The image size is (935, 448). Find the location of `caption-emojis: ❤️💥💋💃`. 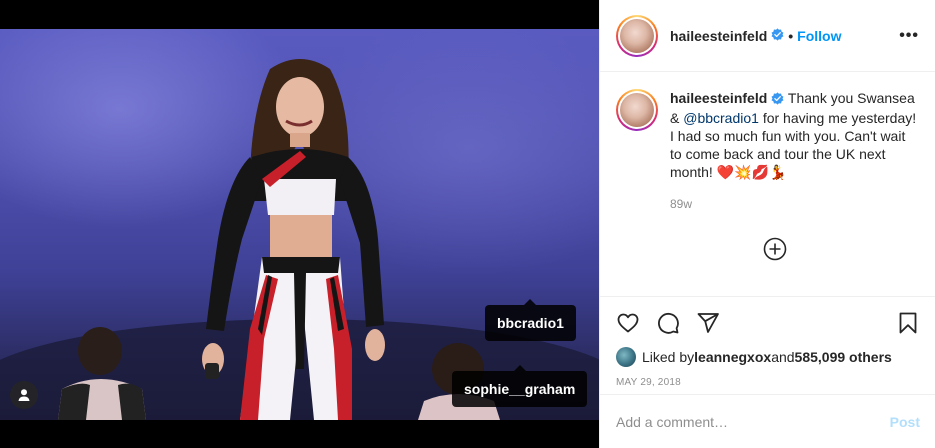

caption-emojis: ❤️💥💋💃 is located at coordinates (751, 172).